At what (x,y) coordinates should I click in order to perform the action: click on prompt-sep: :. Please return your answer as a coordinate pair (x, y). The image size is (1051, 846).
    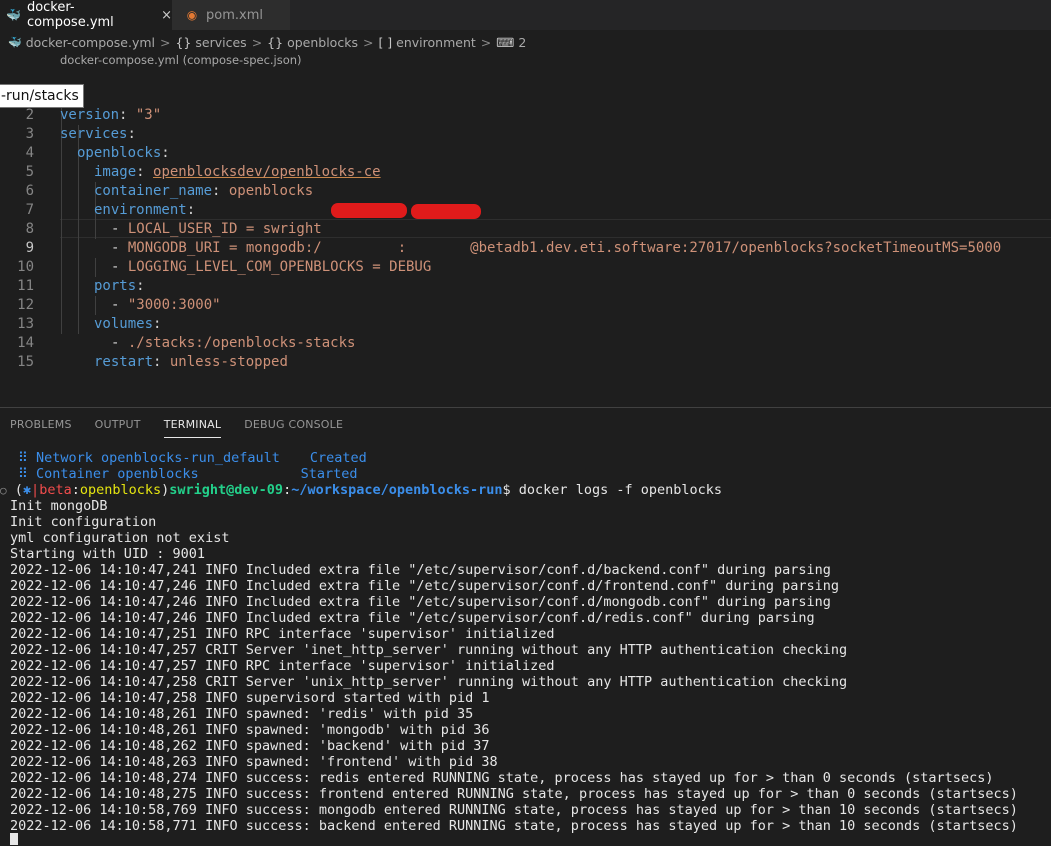
    Looking at the image, I should click on (287, 490).